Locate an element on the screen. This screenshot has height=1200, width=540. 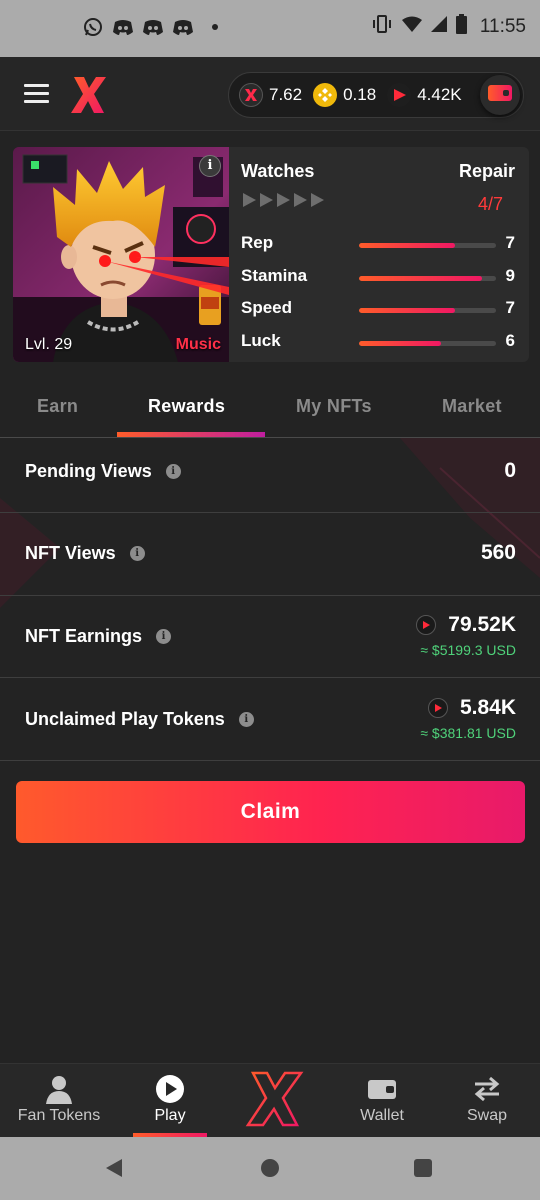
notification-icons is located at coordinates (150, 27).